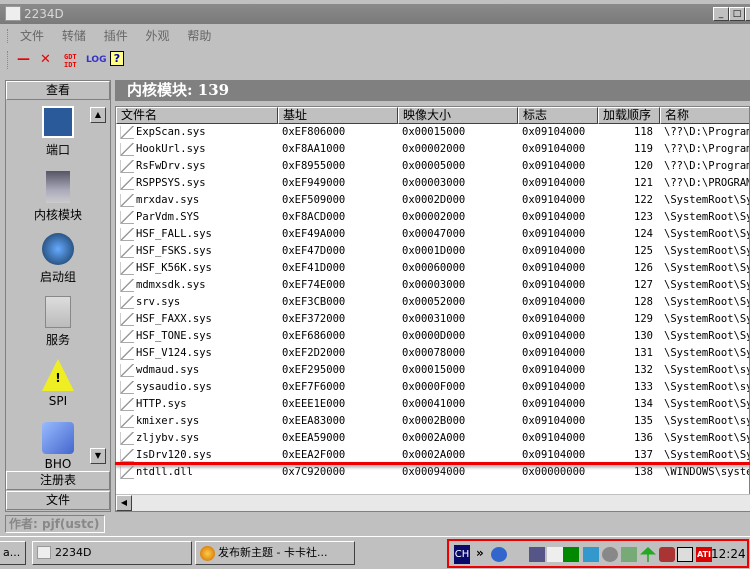 The height and width of the screenshot is (569, 750). I want to click on scroll-left-button: ◀, so click(124, 503).